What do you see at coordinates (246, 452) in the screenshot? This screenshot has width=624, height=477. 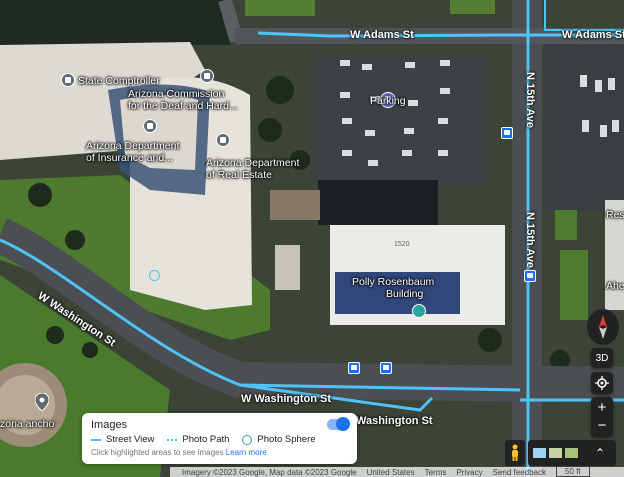 I see `learn-more-link: Learn more` at bounding box center [246, 452].